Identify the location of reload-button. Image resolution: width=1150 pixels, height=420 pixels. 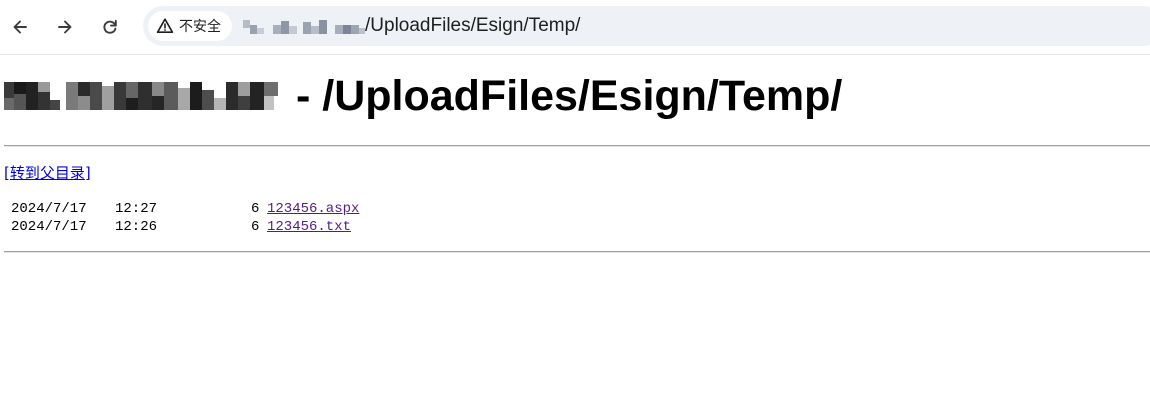
(110, 27).